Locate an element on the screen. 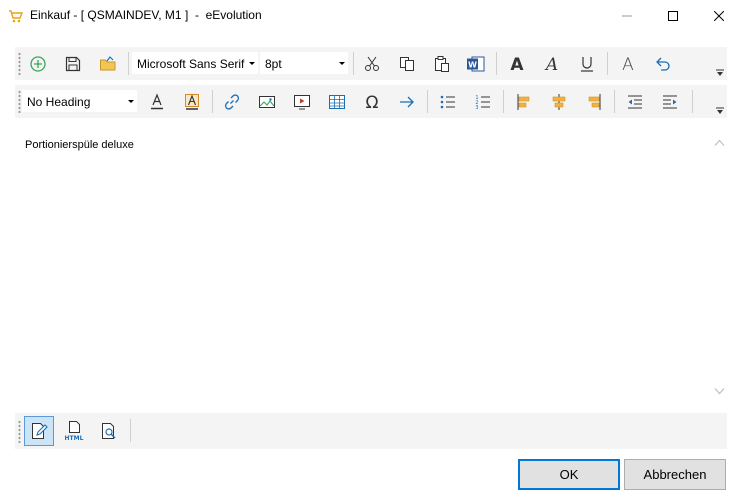 This screenshot has width=742, height=504. cancel-button: Abbrechen is located at coordinates (675, 474).